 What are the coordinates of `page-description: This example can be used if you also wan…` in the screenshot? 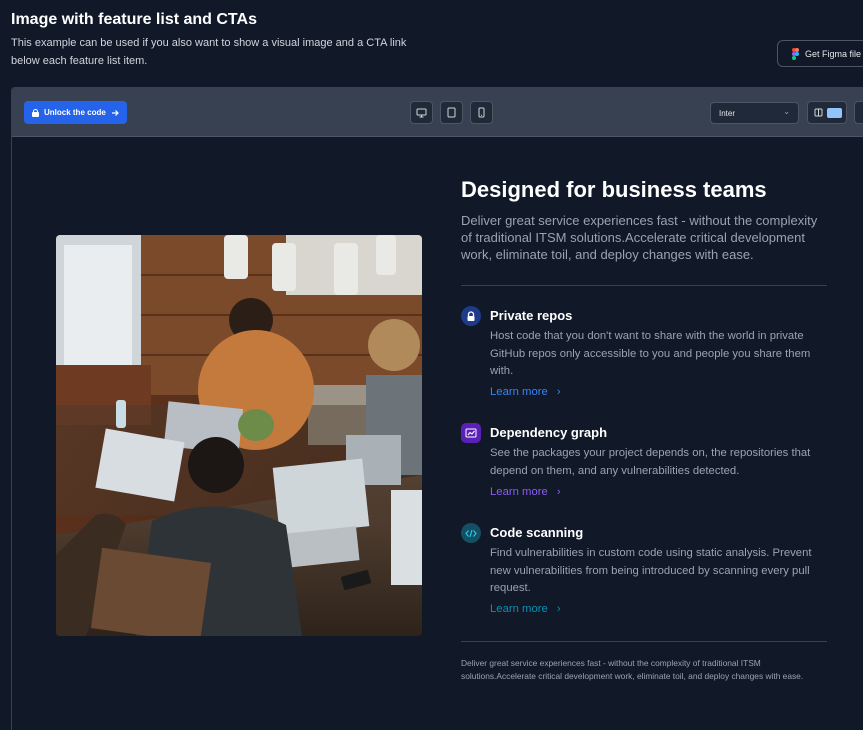 It's located at (209, 52).